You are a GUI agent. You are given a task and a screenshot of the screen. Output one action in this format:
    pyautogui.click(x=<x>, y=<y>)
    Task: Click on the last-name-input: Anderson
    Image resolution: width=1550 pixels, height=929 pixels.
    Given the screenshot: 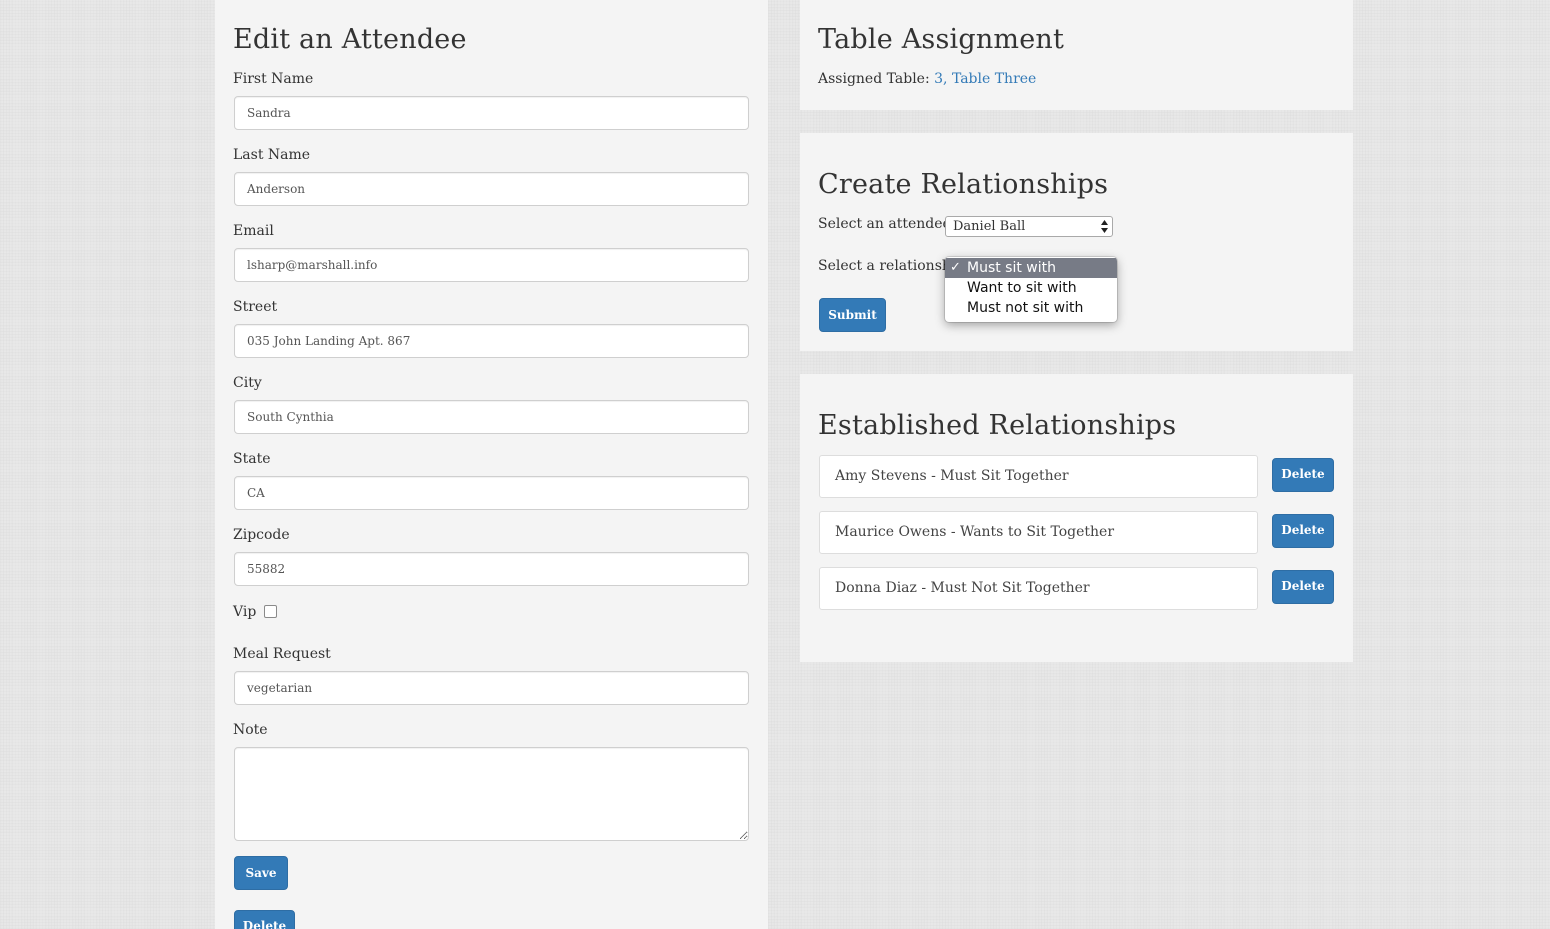 What is the action you would take?
    pyautogui.click(x=491, y=189)
    